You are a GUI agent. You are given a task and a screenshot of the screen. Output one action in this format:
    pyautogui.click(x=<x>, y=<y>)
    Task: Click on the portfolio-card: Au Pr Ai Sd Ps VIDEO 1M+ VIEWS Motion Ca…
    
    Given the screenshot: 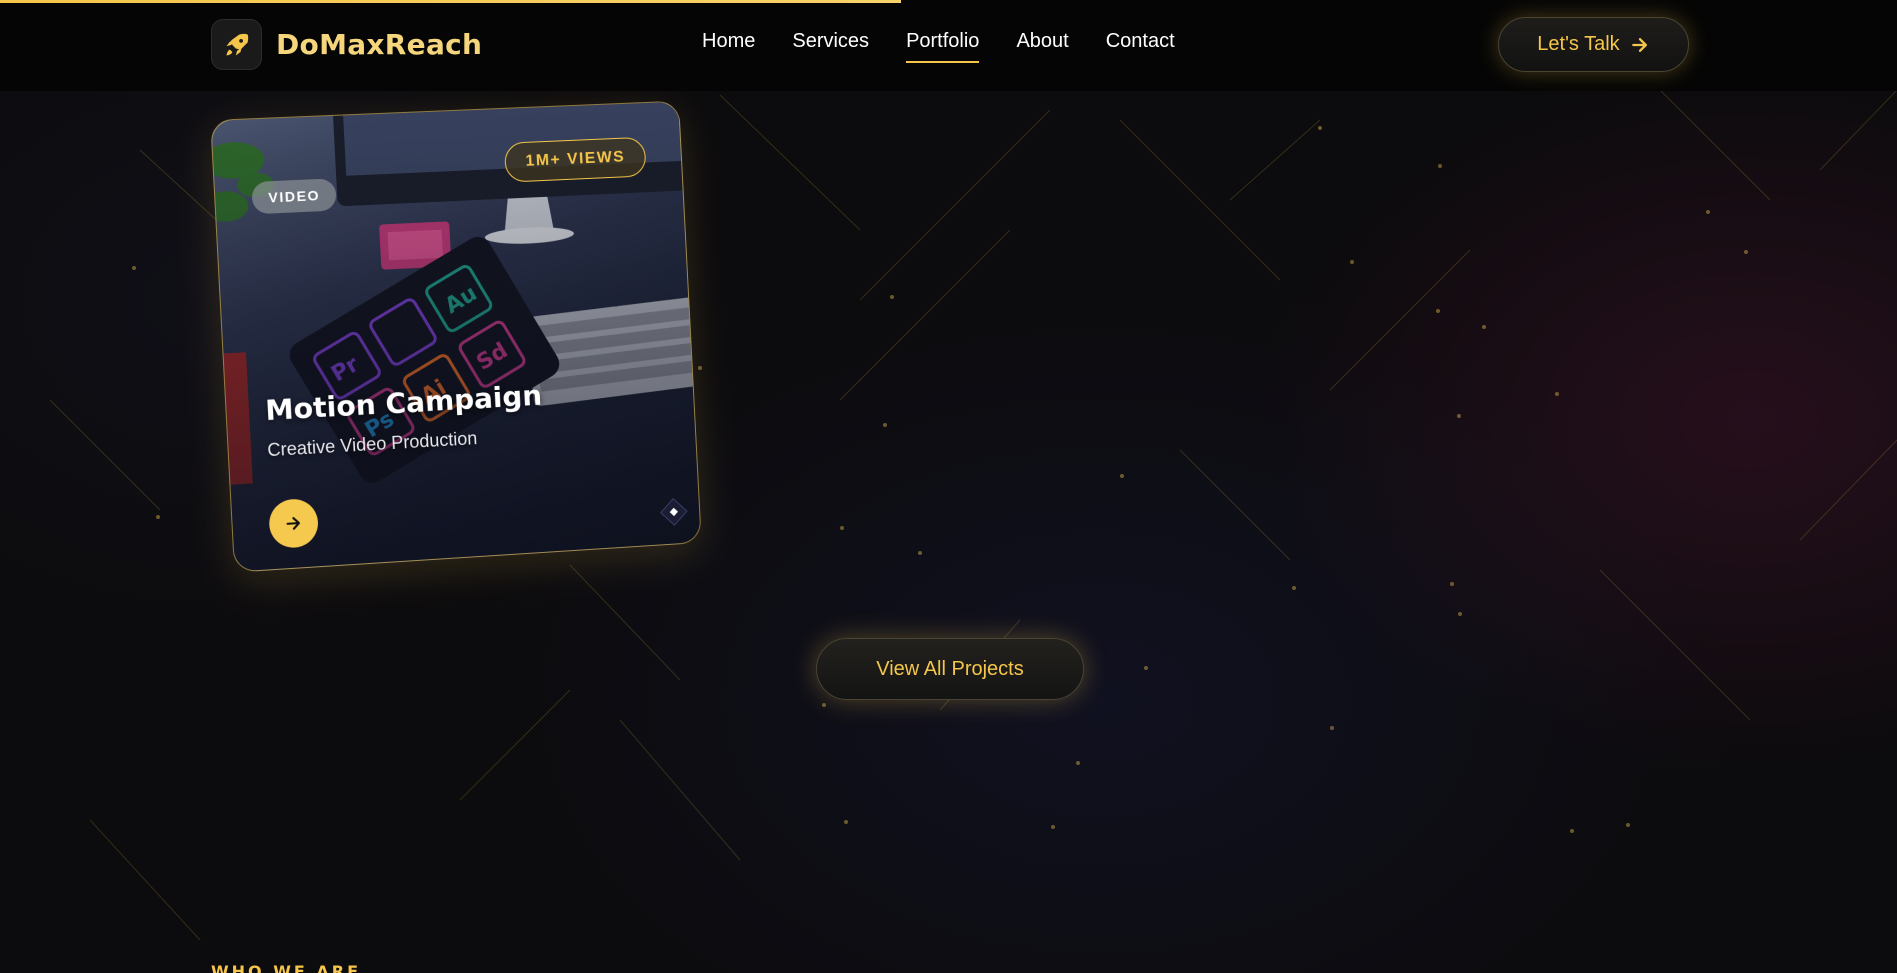 What is the action you would take?
    pyautogui.click(x=456, y=336)
    